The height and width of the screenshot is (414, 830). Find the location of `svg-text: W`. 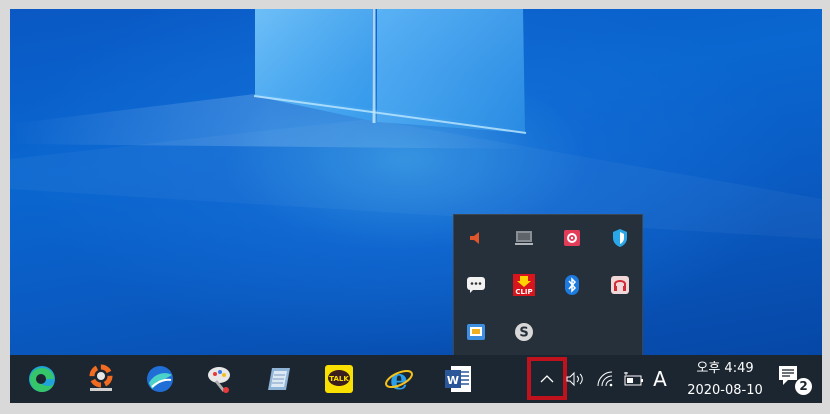

svg-text: W is located at coordinates (453, 380).